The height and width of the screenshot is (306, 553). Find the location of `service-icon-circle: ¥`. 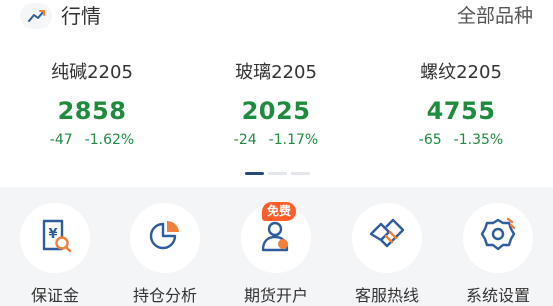

service-icon-circle: ¥ is located at coordinates (55, 238).